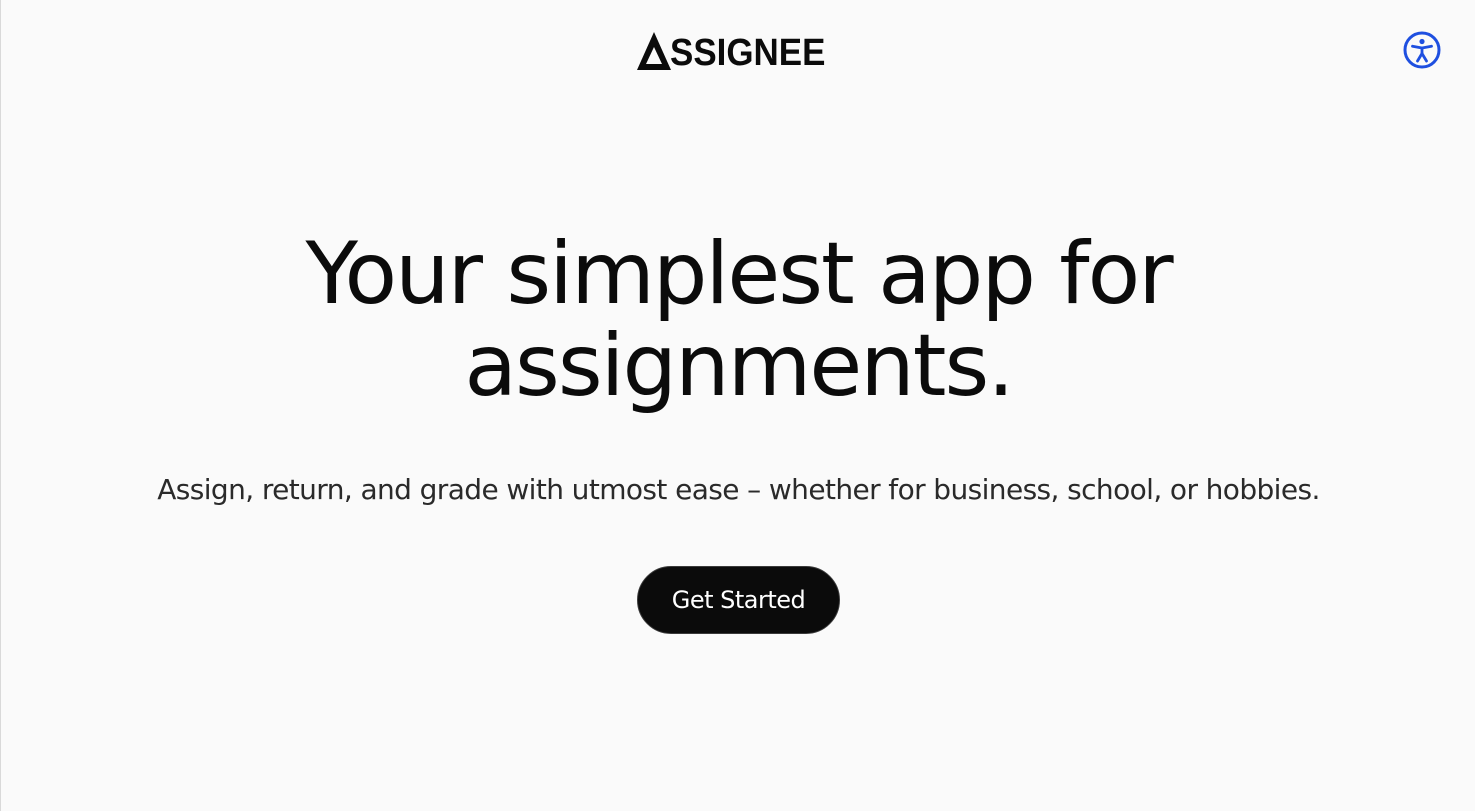 This screenshot has height=811, width=1475. I want to click on get-started-button: Get Started, so click(738, 600).